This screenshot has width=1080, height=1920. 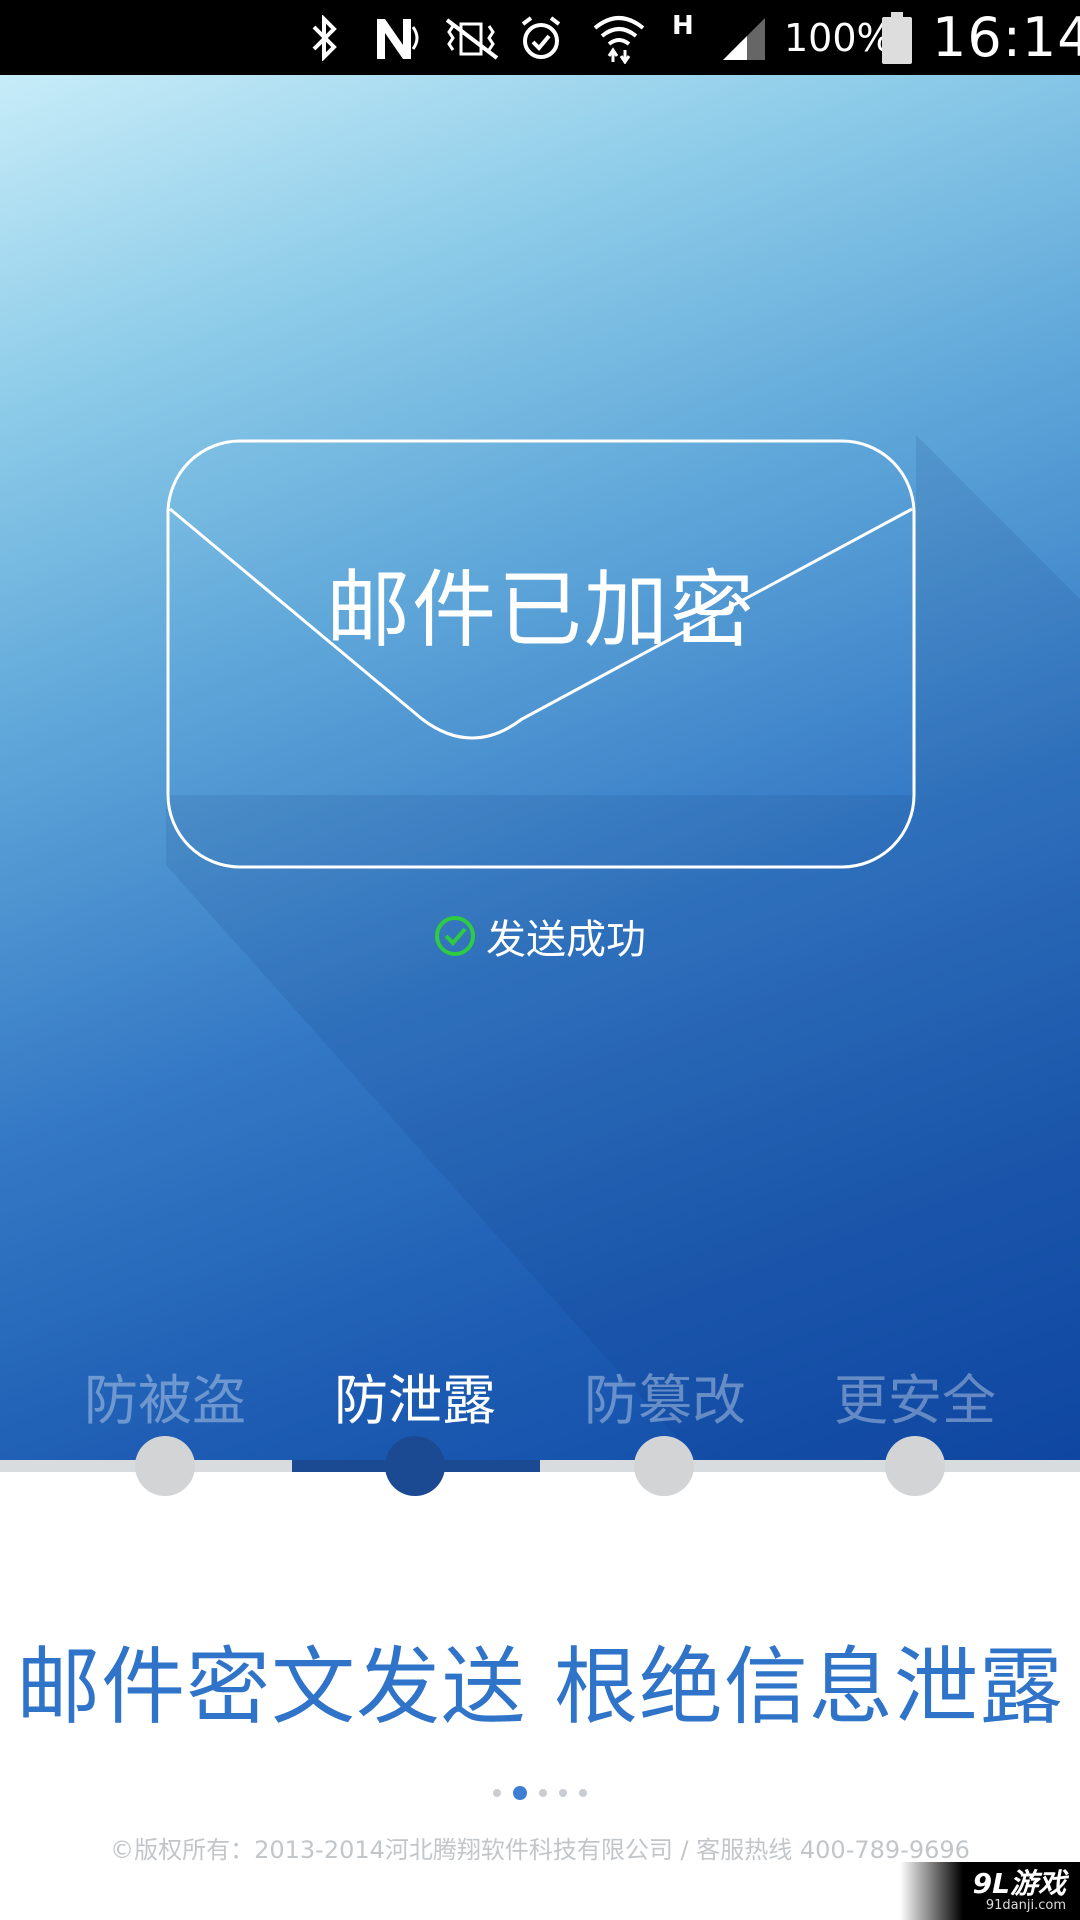 What do you see at coordinates (915, 1395) in the screenshot?
I see `tab-more-secure: 更安全` at bounding box center [915, 1395].